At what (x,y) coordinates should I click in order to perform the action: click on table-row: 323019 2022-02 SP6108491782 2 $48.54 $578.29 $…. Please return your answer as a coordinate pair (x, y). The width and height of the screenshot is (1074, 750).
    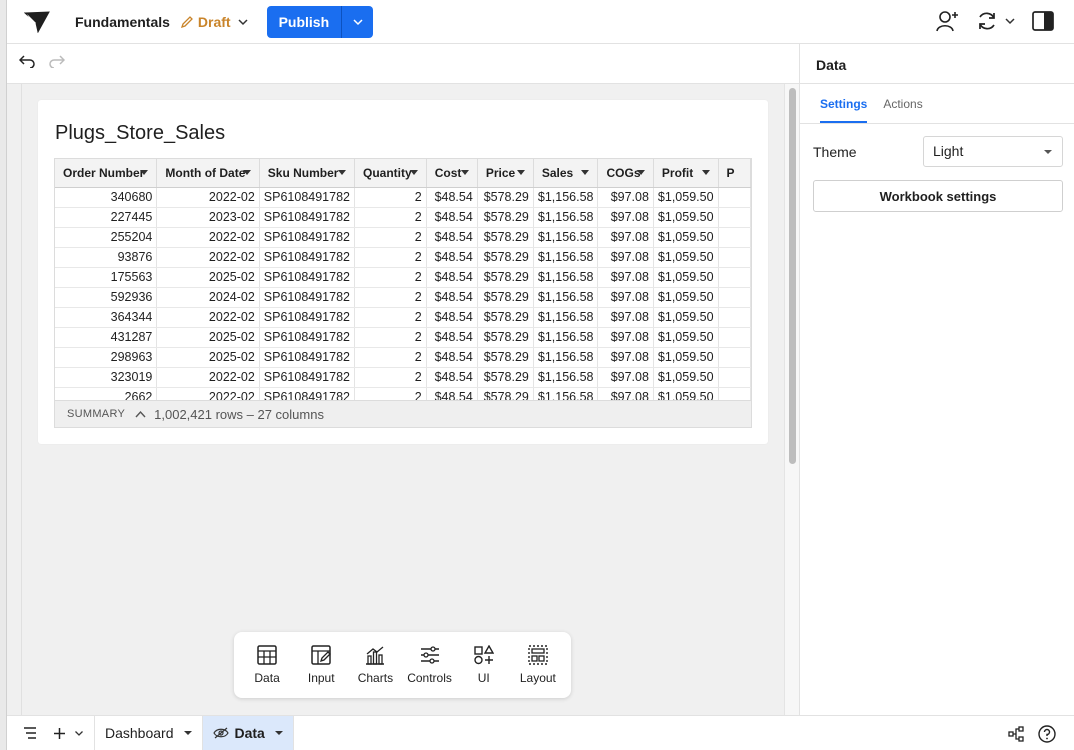
    Looking at the image, I should click on (403, 377).